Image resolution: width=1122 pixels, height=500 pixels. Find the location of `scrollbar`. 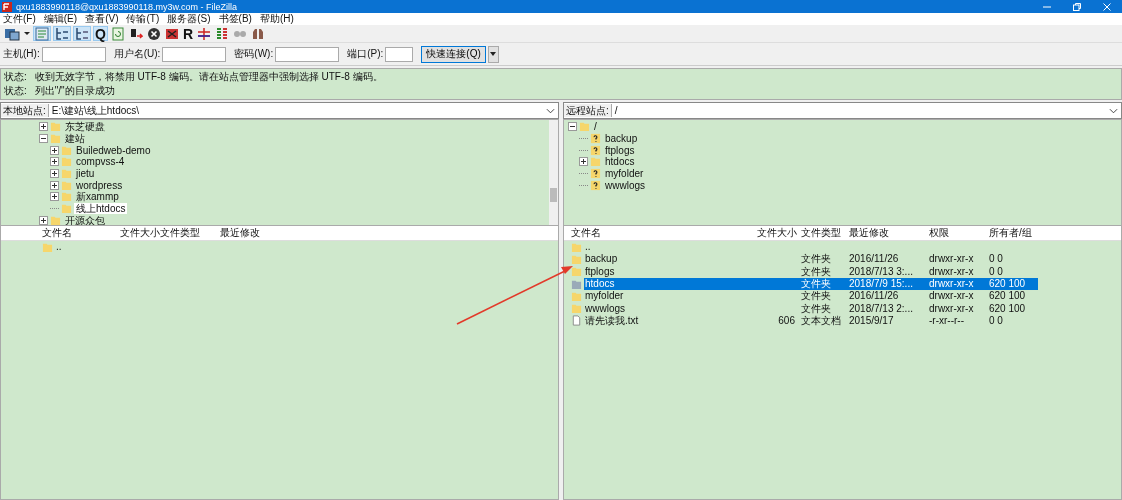

scrollbar is located at coordinates (553, 172).